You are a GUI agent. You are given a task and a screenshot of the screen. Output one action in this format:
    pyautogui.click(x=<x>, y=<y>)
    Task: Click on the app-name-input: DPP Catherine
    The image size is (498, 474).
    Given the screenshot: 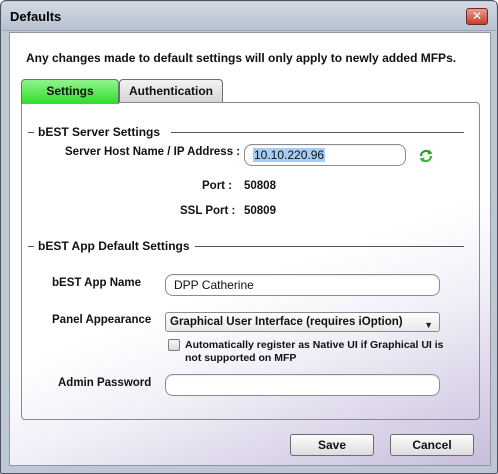 What is the action you would take?
    pyautogui.click(x=302, y=285)
    